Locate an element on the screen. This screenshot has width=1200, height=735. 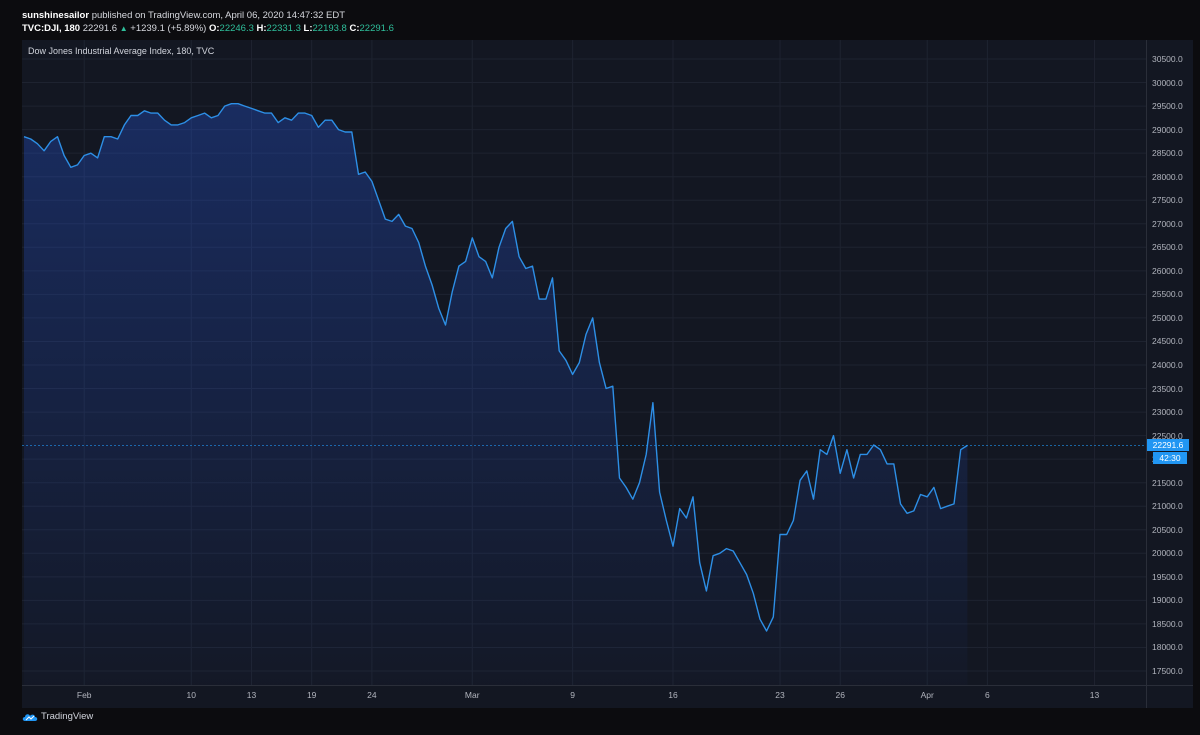
low-value: 22193.8 is located at coordinates (329, 28).